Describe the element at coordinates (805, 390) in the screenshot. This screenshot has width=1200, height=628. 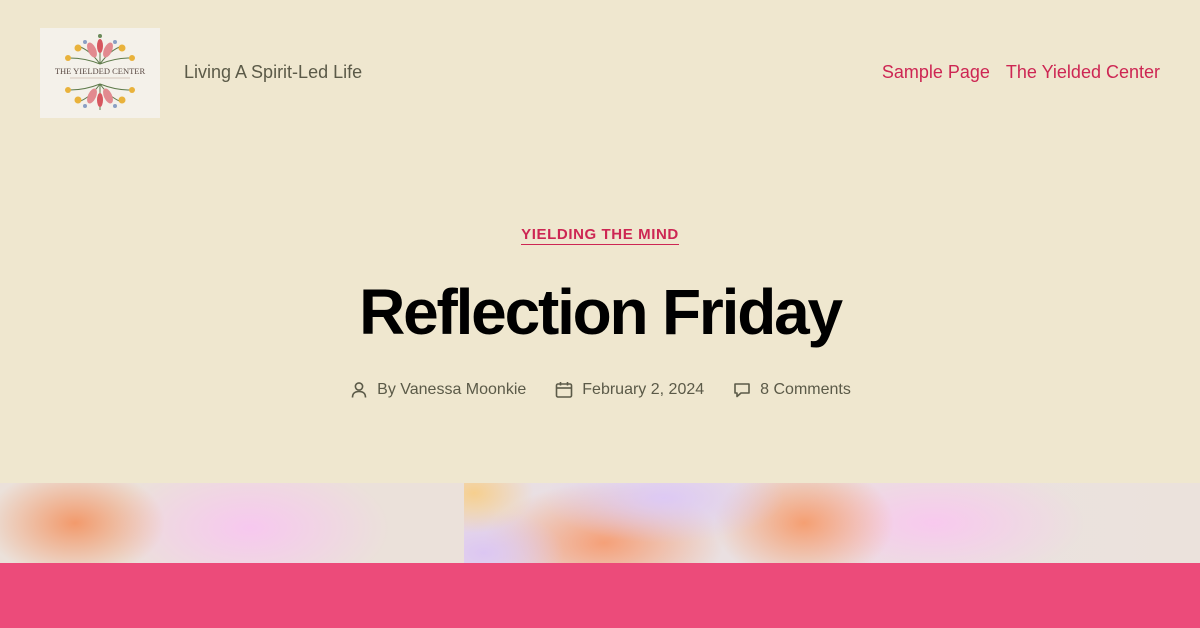
I see `comments-link: 8 Comments` at that location.